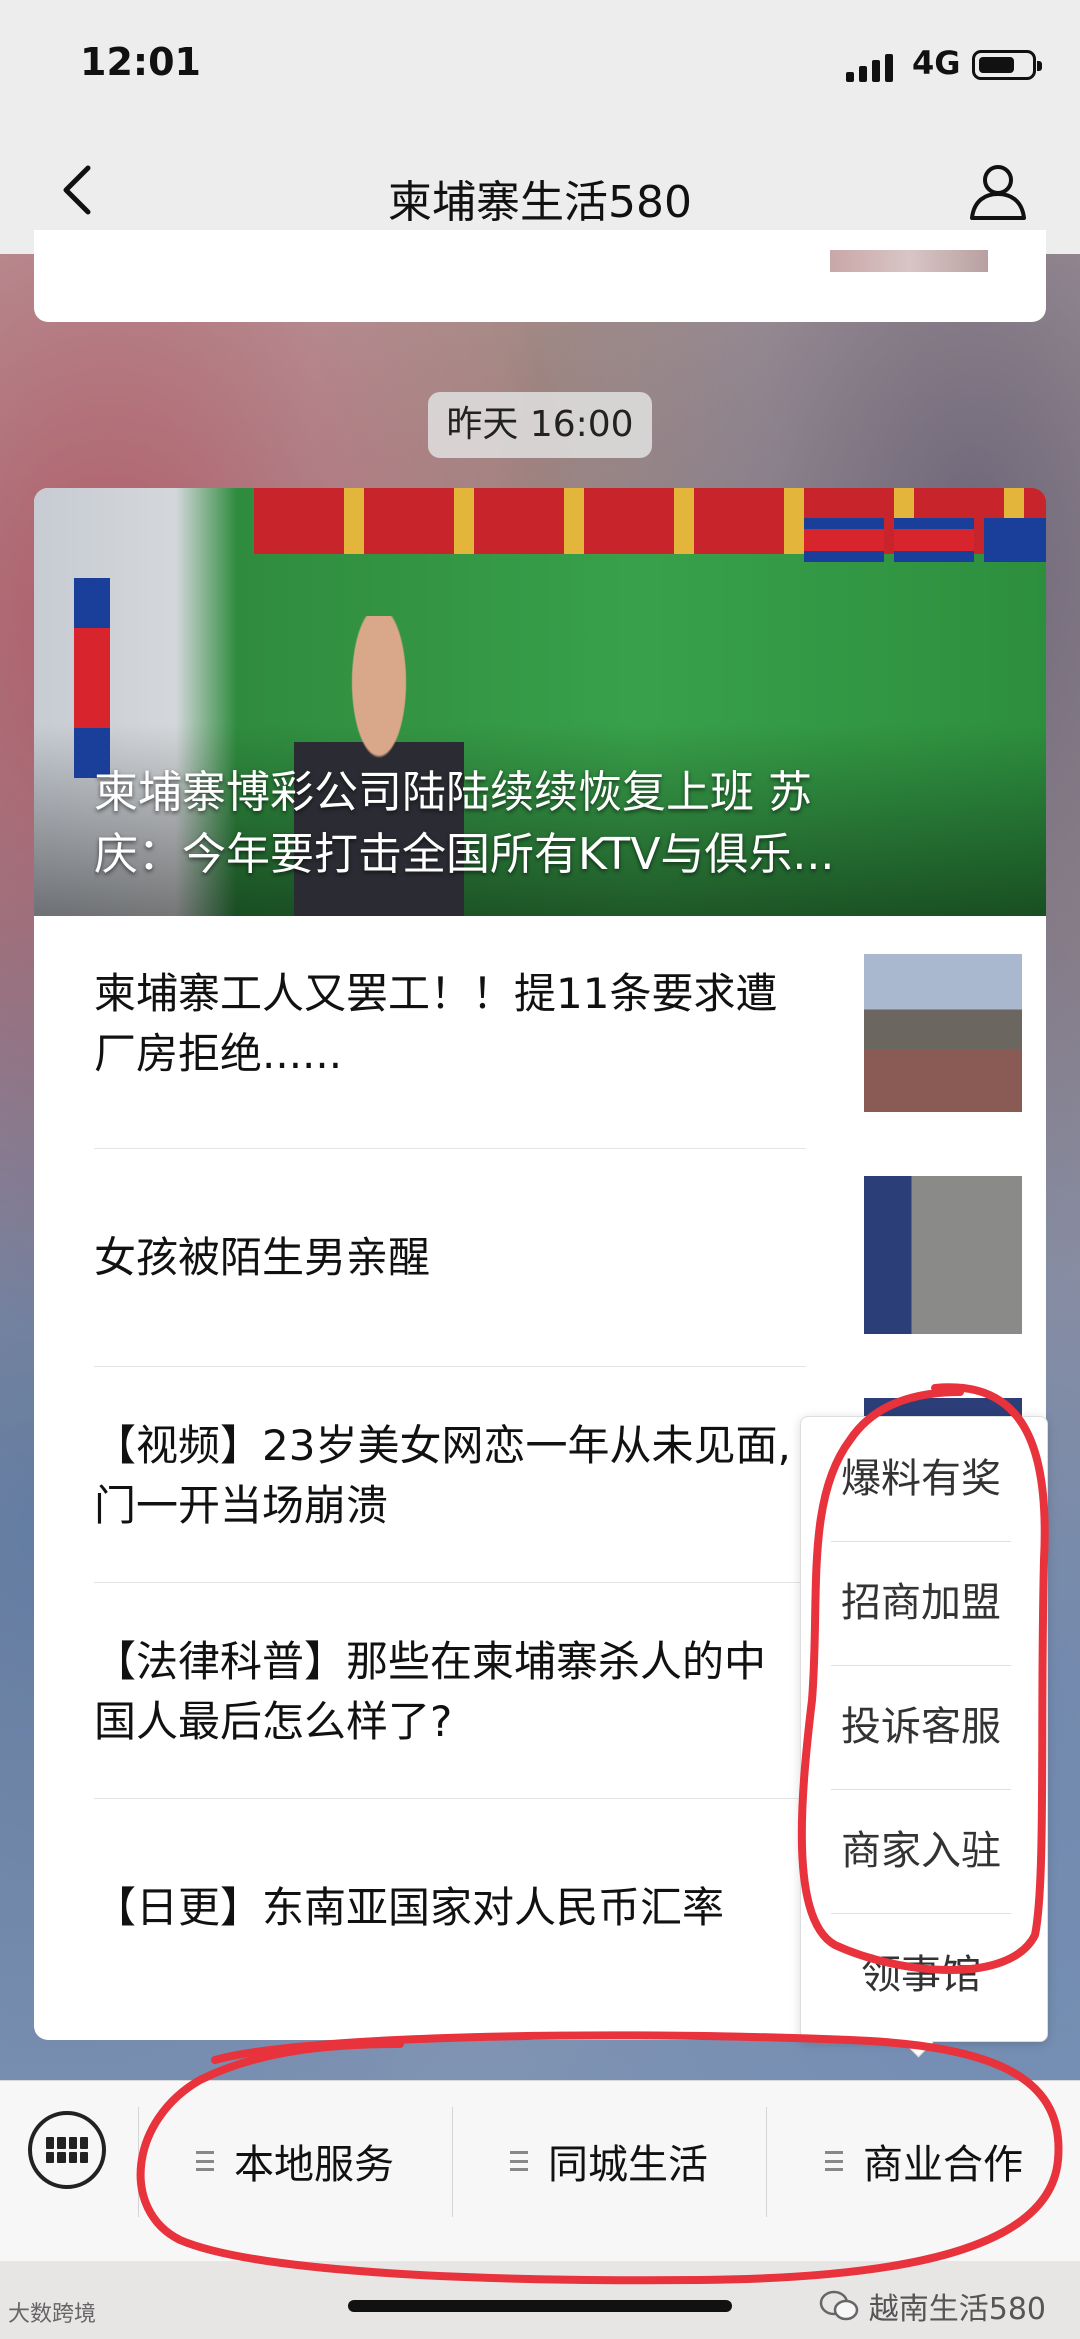 The height and width of the screenshot is (2339, 1080). Describe the element at coordinates (869, 68) in the screenshot. I see `signal-icon` at that location.